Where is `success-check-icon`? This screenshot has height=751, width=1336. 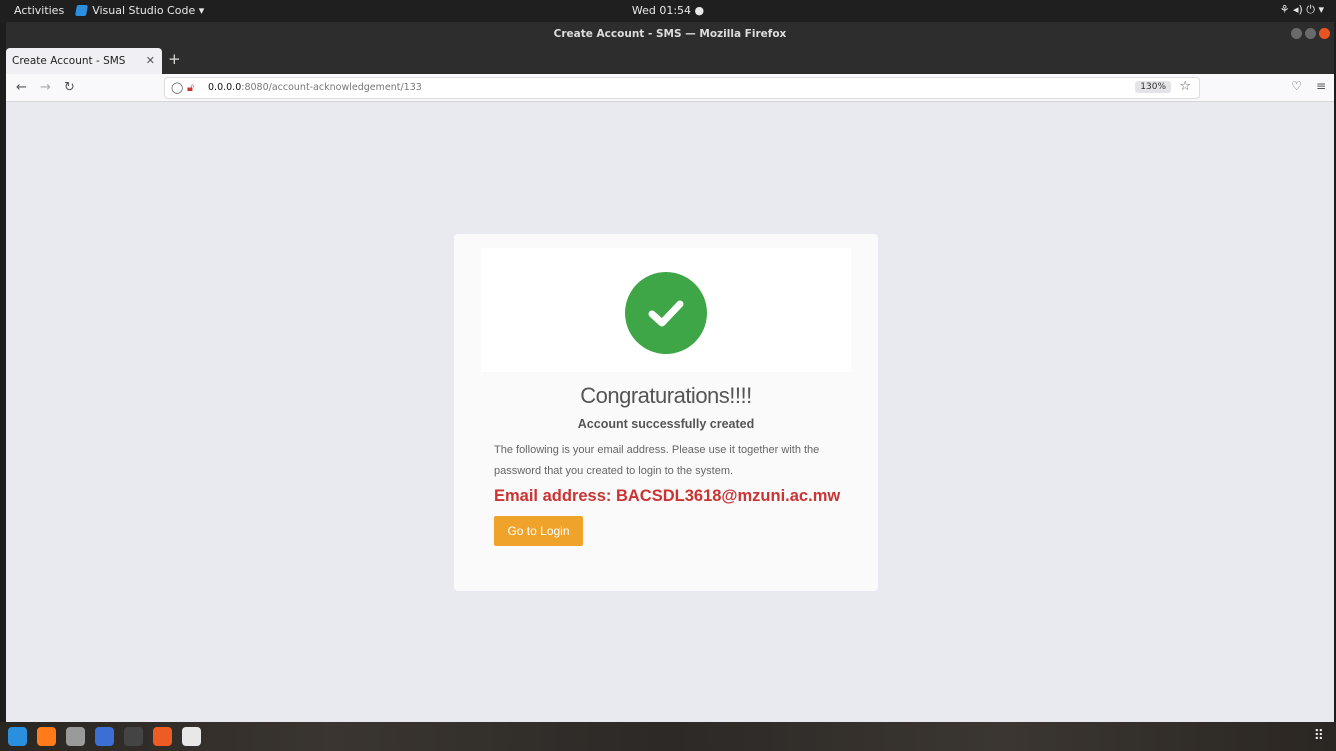 success-check-icon is located at coordinates (666, 313).